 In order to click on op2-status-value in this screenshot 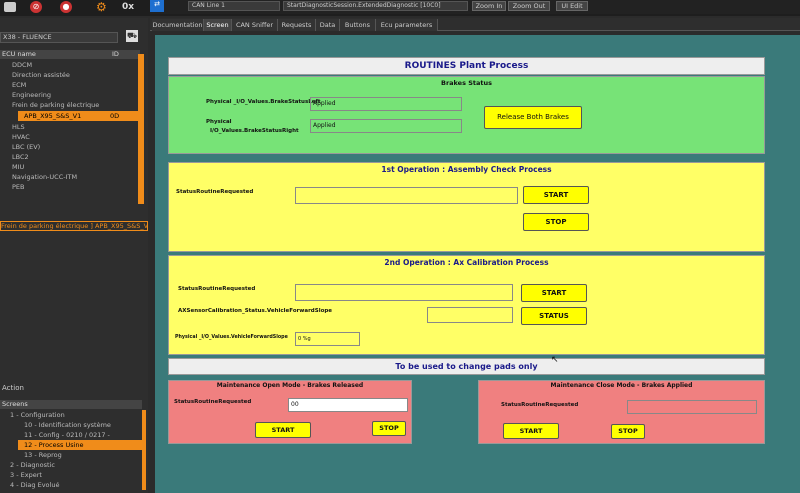, I will do `click(404, 292)`.